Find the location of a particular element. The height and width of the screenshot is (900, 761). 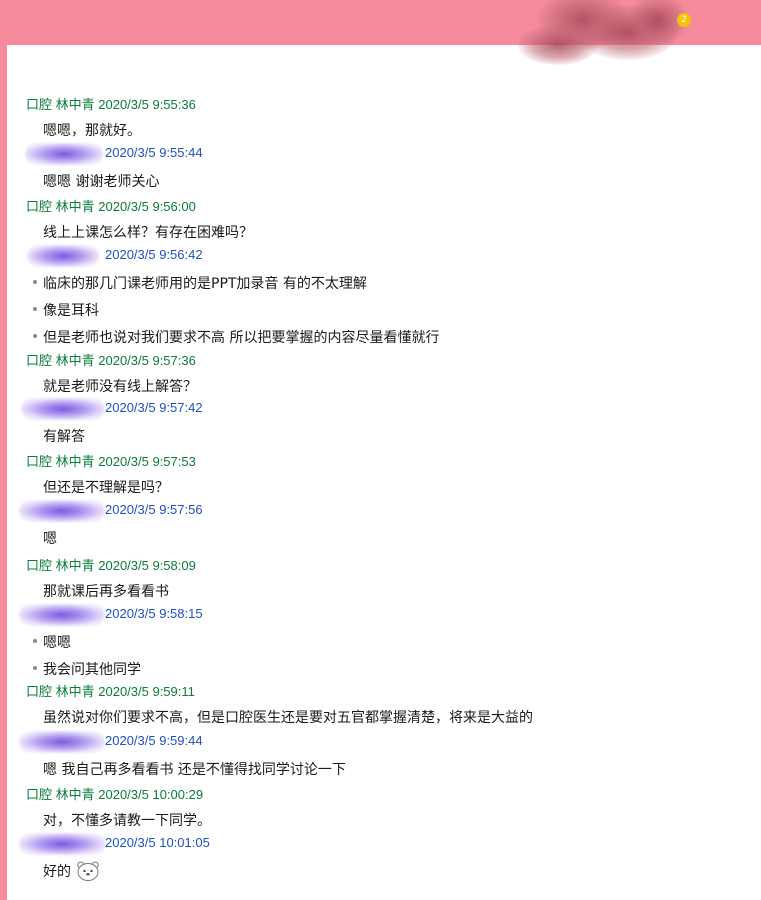

sender-and-time: 2020/3/5 9:57:56 is located at coordinates (154, 509).